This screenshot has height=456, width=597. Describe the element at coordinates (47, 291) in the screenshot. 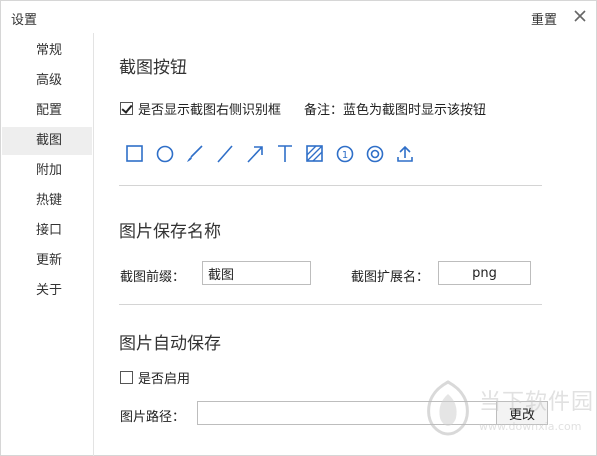

I see `sidebar-item-about: 关于` at that location.